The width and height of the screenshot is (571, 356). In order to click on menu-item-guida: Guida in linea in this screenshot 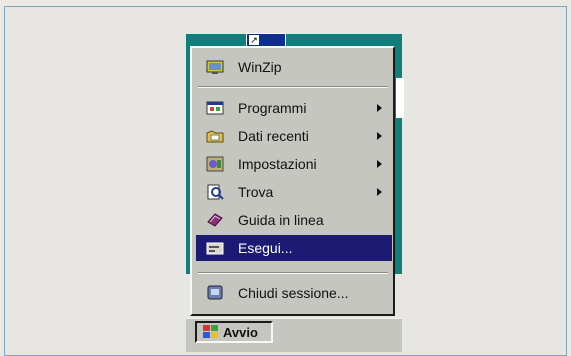, I will do `click(294, 220)`.